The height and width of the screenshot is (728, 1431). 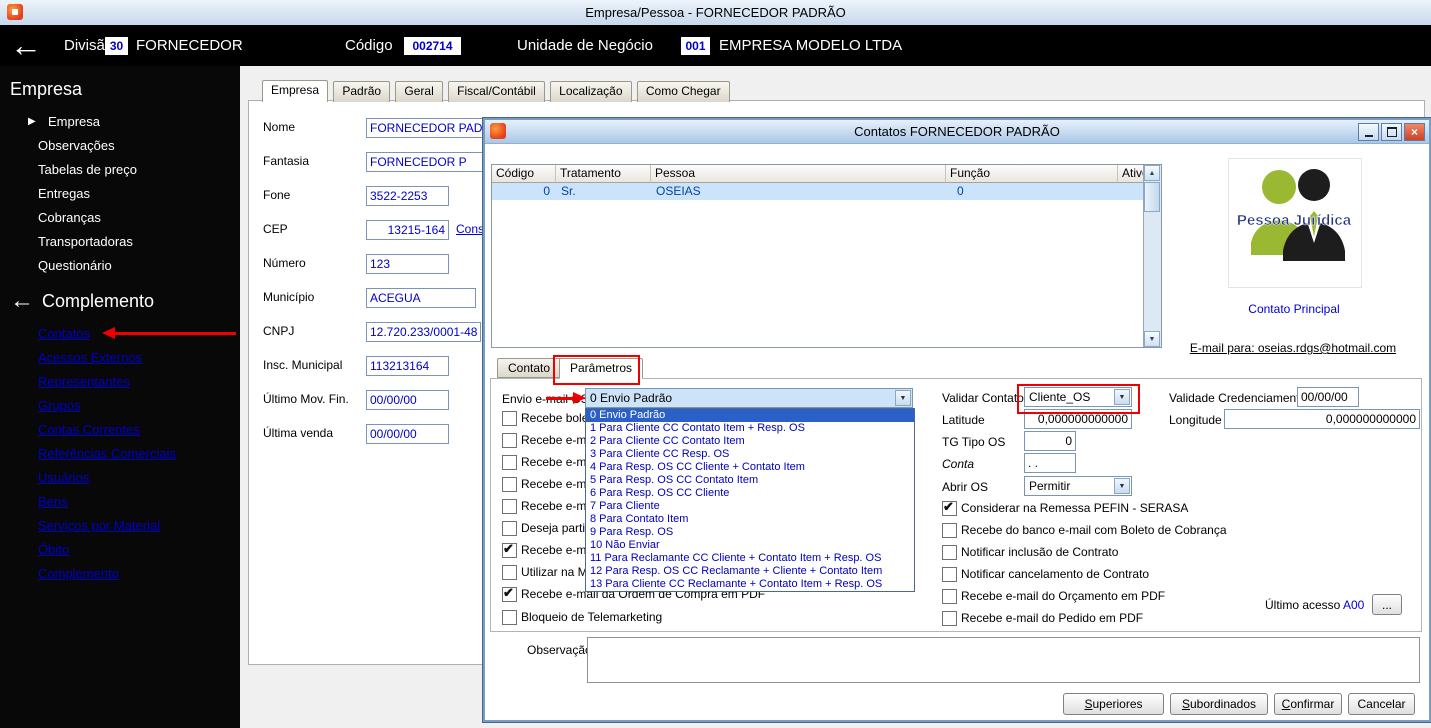 What do you see at coordinates (421, 298) in the screenshot?
I see `municipio-input` at bounding box center [421, 298].